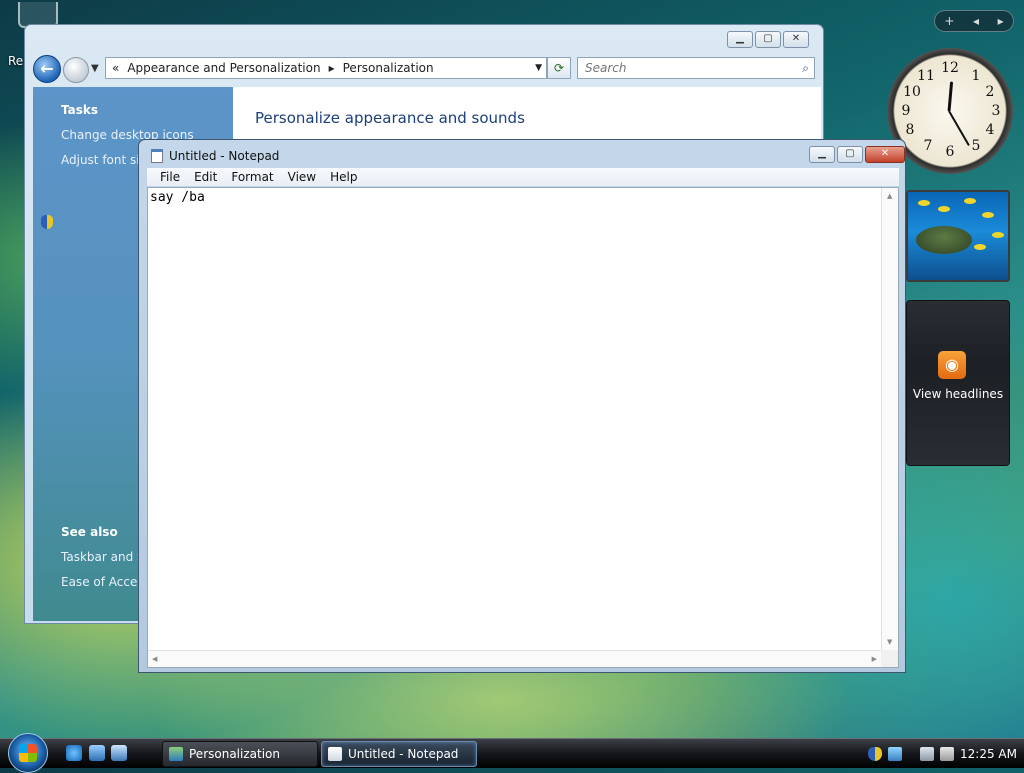 This screenshot has width=1024, height=773. I want to click on breadcrumb-appearance: Appearance and Personalization, so click(223, 68).